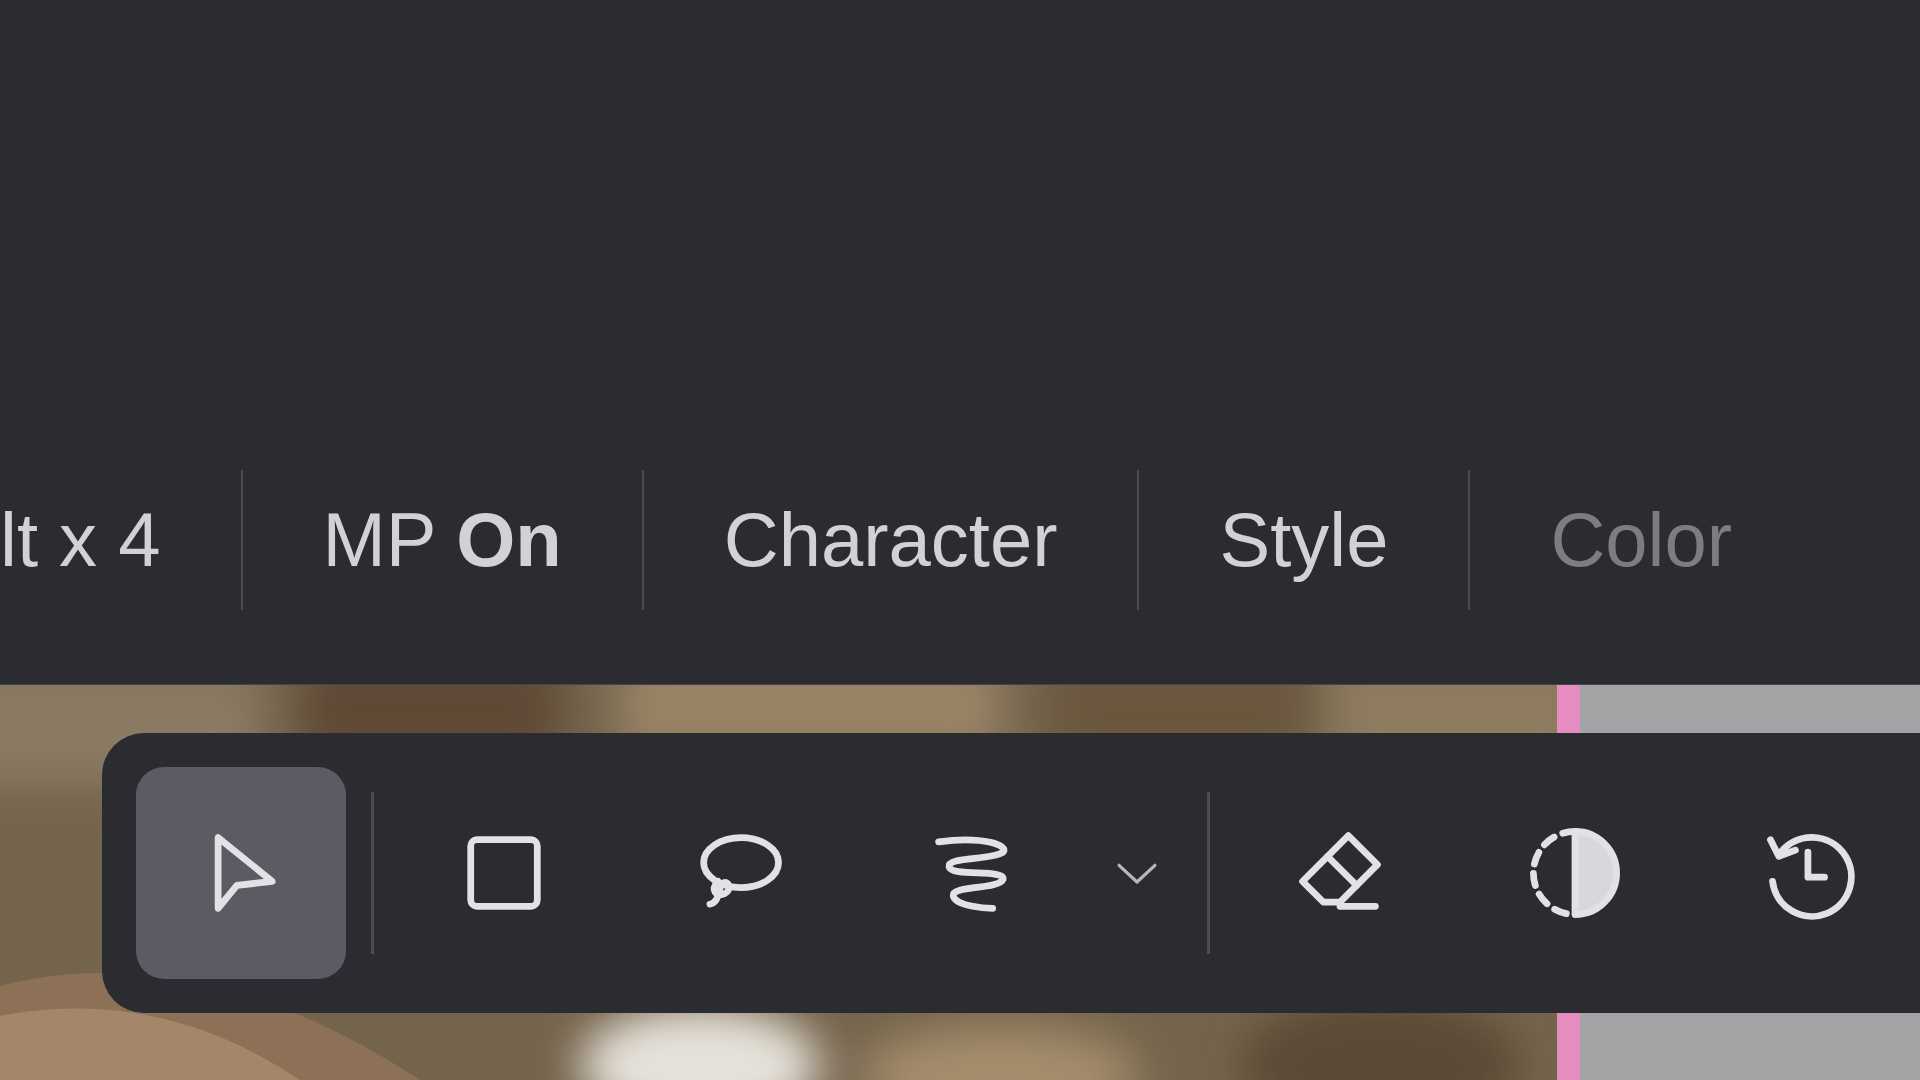 The height and width of the screenshot is (1080, 1920). What do you see at coordinates (442, 540) in the screenshot?
I see `tab: MP On` at bounding box center [442, 540].